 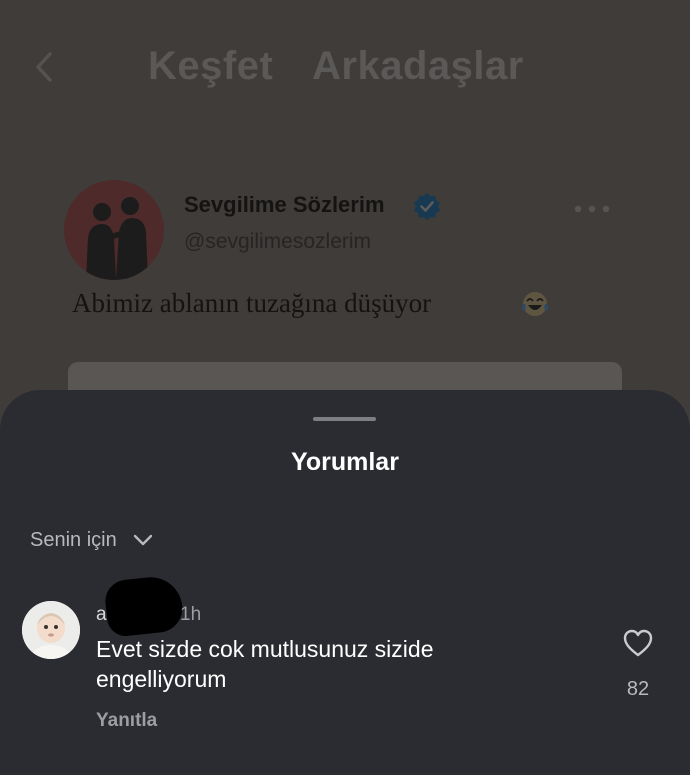 I want to click on comment-filter-dropdown: Senin için, so click(x=92, y=540).